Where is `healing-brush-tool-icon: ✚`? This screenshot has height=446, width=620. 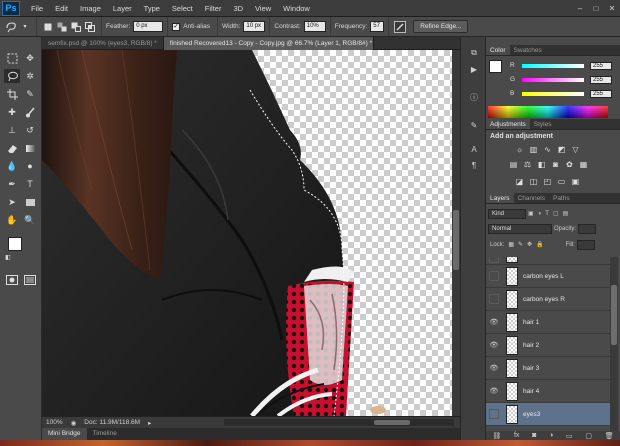 healing-brush-tool-icon: ✚ is located at coordinates (12, 112).